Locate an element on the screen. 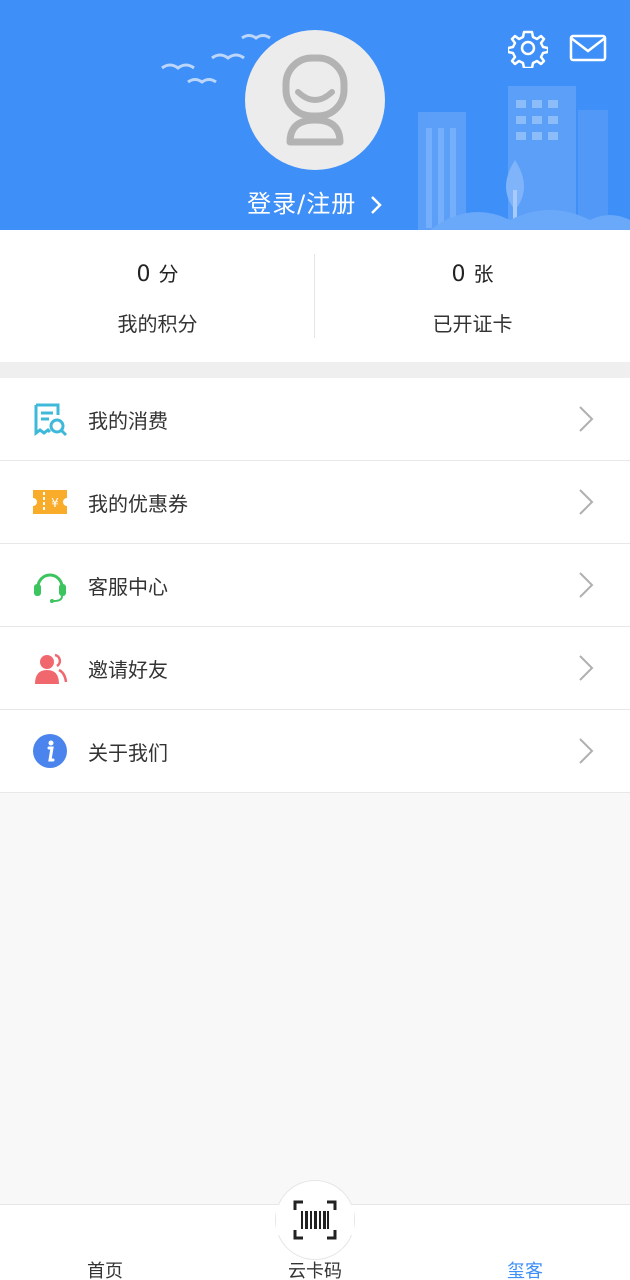 The height and width of the screenshot is (1280, 630). nav-home: 首页 is located at coordinates (105, 1268).